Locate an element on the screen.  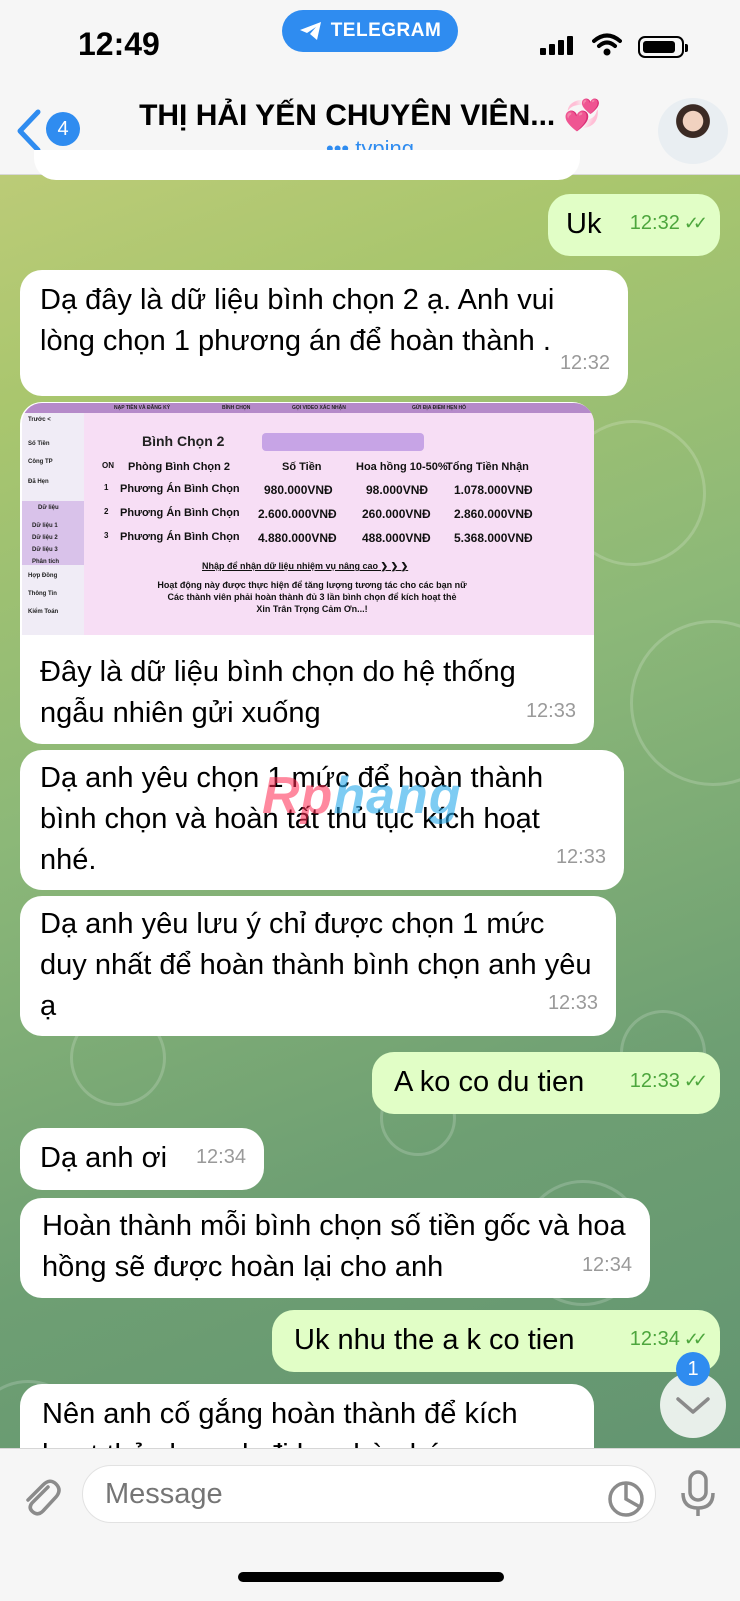
unread-count-badge: 1 is located at coordinates (693, 1369).